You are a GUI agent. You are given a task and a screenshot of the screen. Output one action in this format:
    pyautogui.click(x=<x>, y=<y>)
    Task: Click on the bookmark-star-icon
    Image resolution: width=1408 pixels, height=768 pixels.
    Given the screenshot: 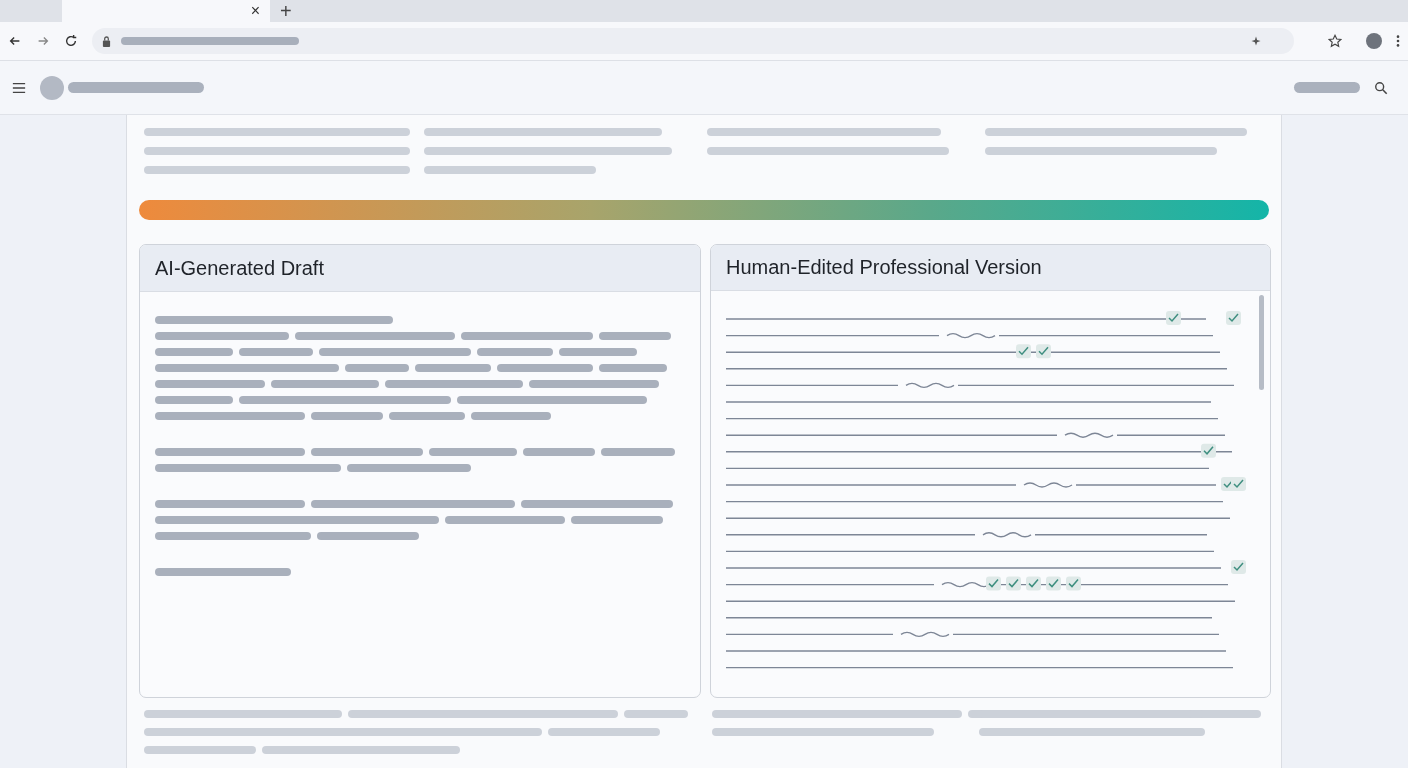 What is the action you would take?
    pyautogui.click(x=1335, y=41)
    